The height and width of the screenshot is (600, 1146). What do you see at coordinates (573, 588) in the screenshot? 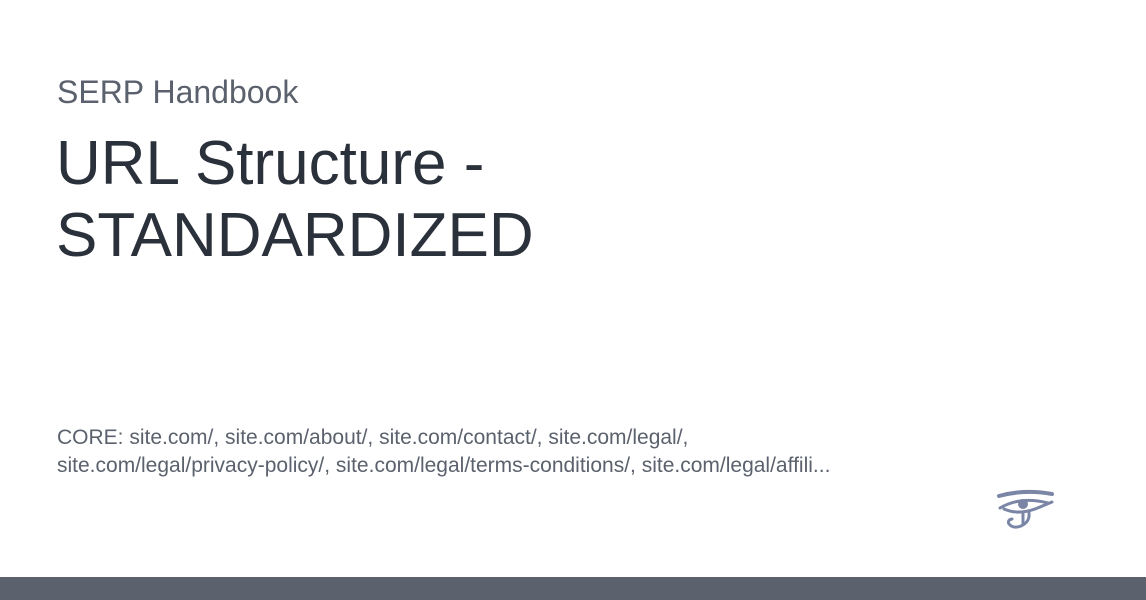
I see `bottom-bar` at bounding box center [573, 588].